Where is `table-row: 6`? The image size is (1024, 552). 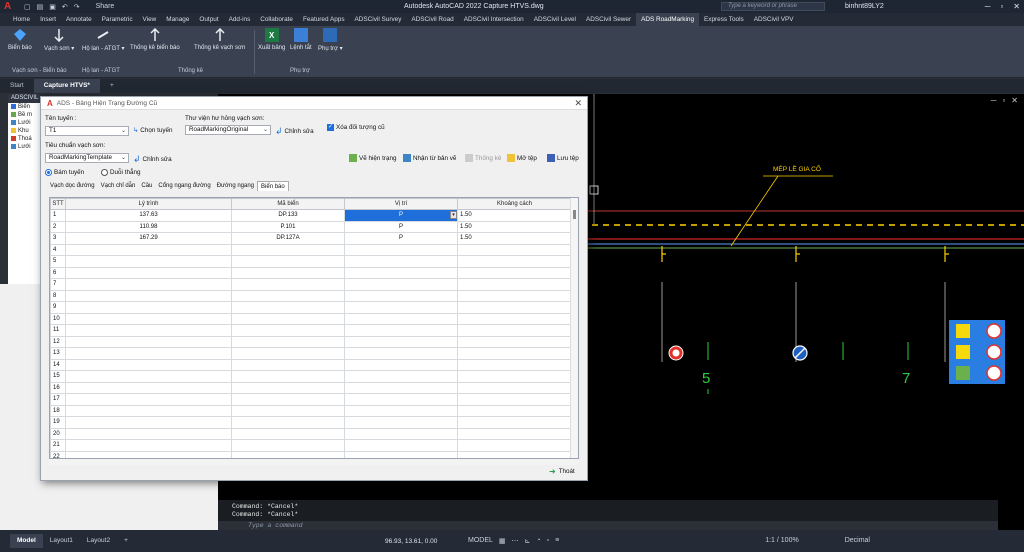
table-row: 6 is located at coordinates (311, 272).